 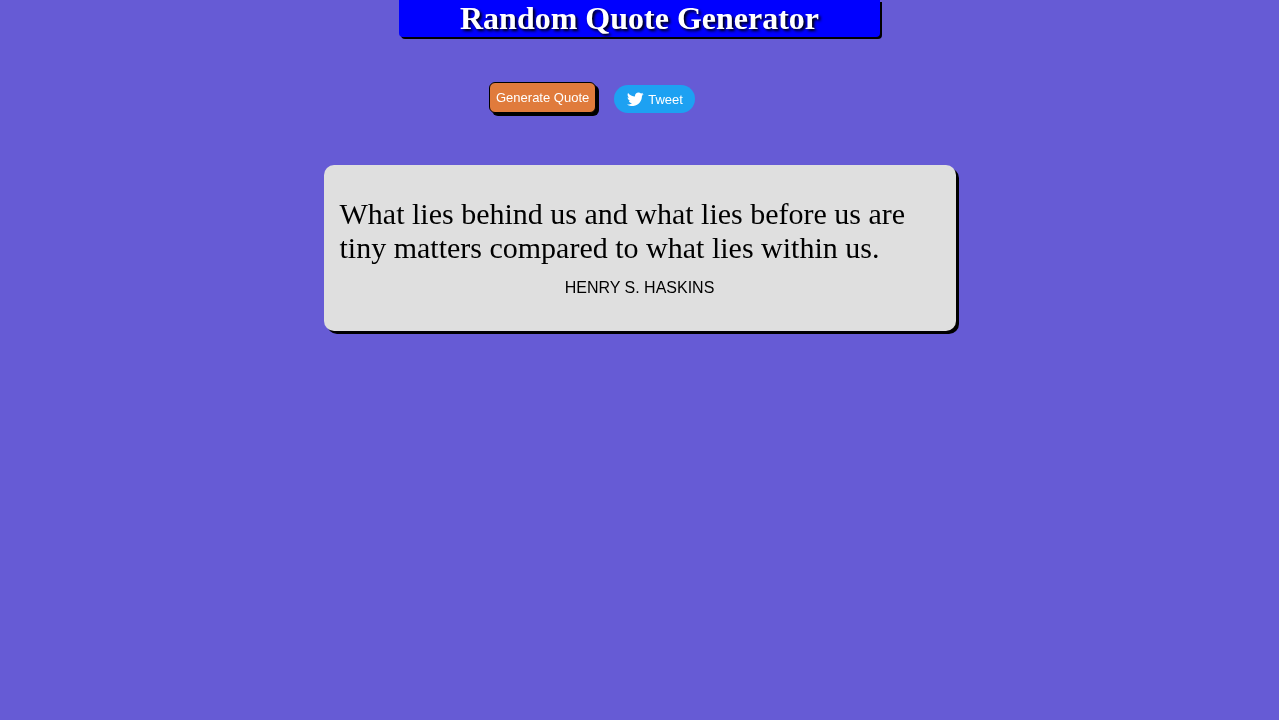 What do you see at coordinates (543, 97) in the screenshot?
I see `generate-quote-button: Generate Quote` at bounding box center [543, 97].